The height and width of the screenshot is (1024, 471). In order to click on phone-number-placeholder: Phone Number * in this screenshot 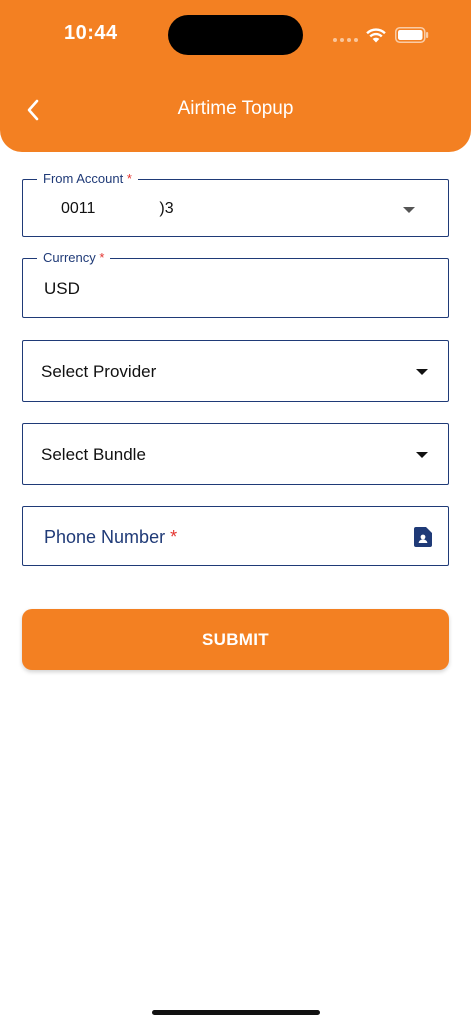, I will do `click(111, 537)`.